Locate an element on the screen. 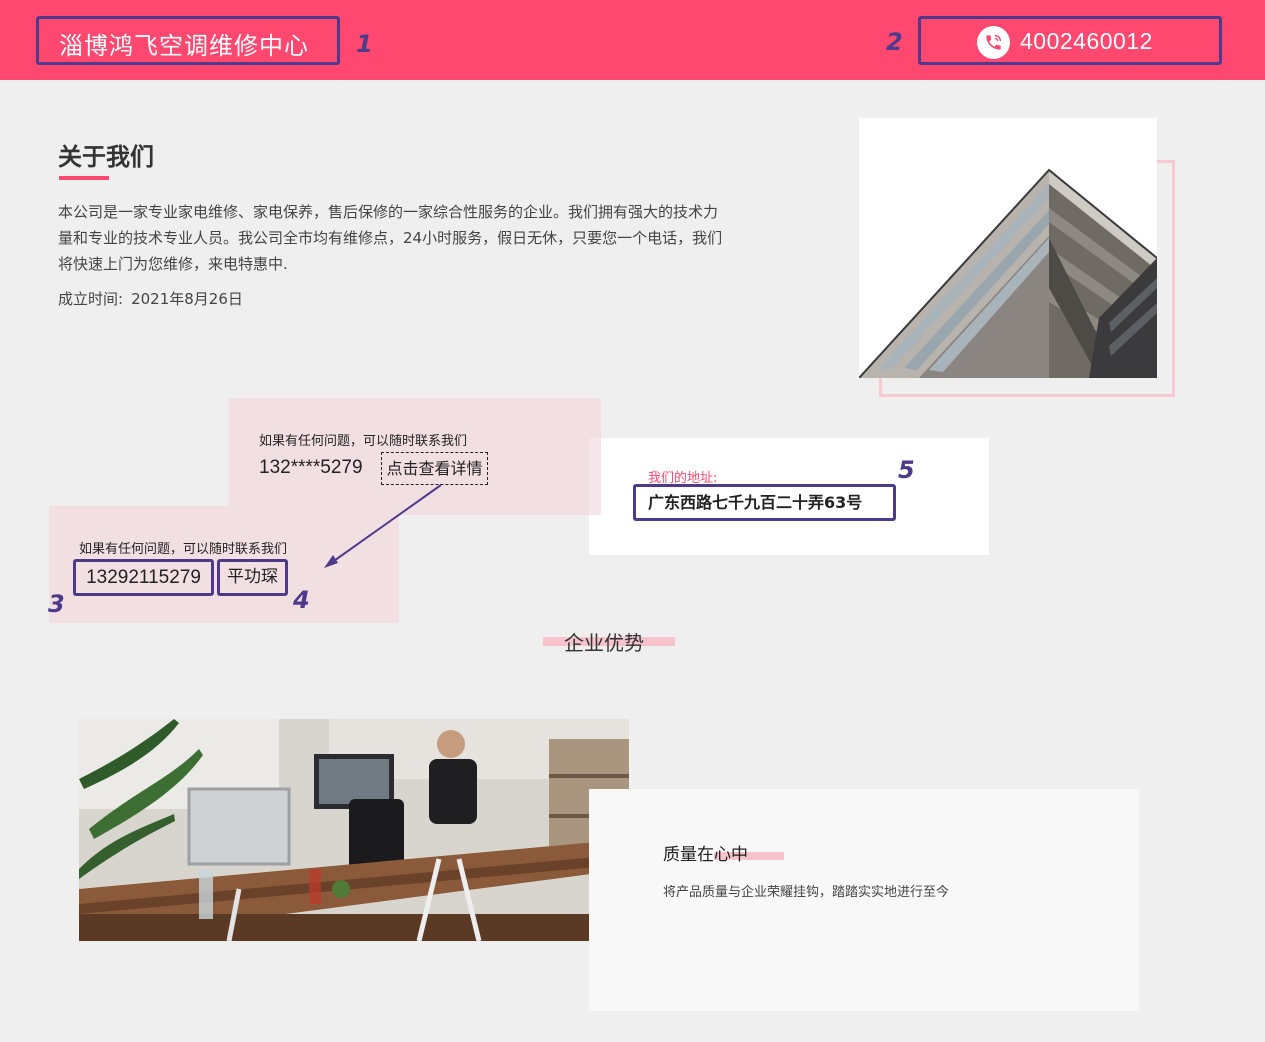 This screenshot has height=1042, width=1265. site-title: 淄博鸿飞空调维修中心 is located at coordinates (184, 43).